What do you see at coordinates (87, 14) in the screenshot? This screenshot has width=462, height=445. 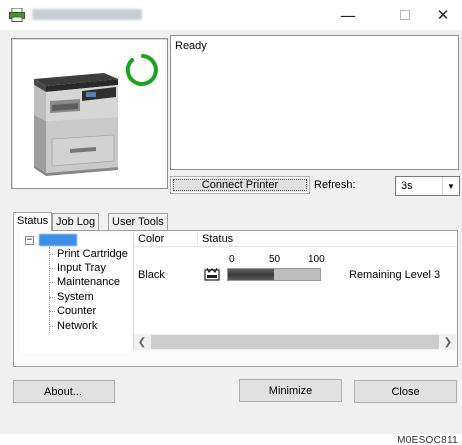 I see `window-title` at bounding box center [87, 14].